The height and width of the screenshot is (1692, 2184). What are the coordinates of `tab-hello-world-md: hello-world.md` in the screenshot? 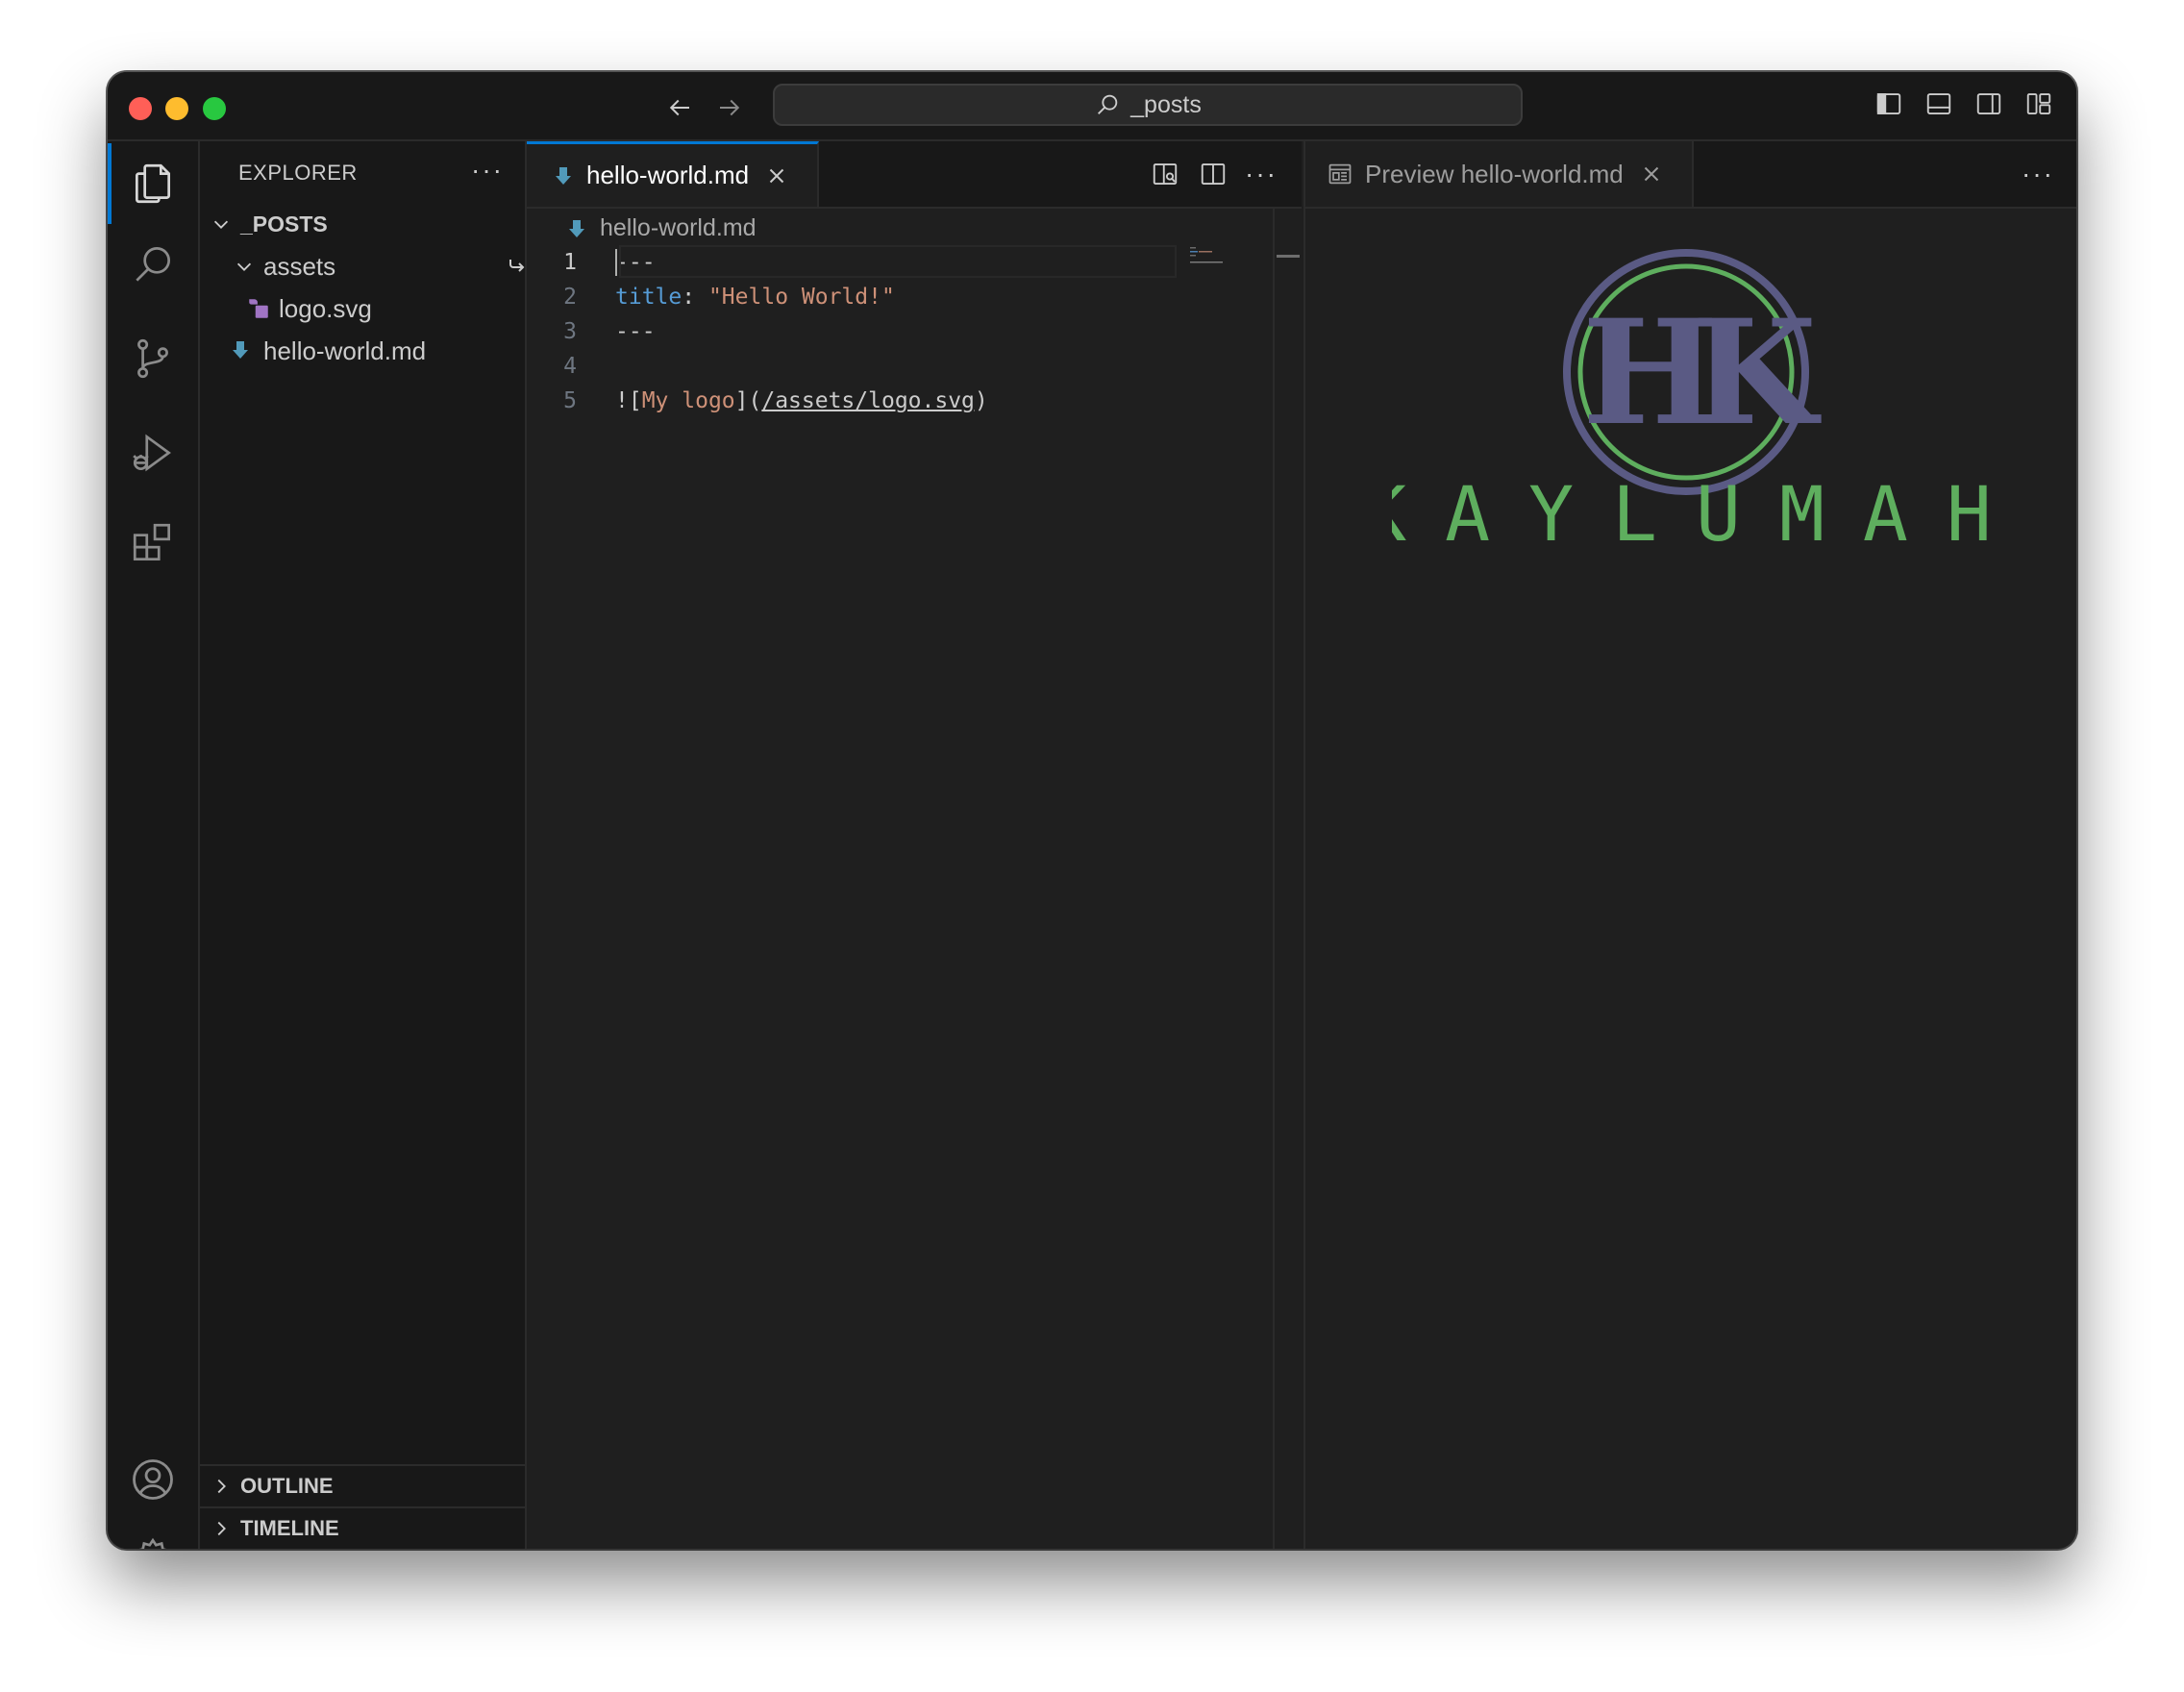 It's located at (673, 174).